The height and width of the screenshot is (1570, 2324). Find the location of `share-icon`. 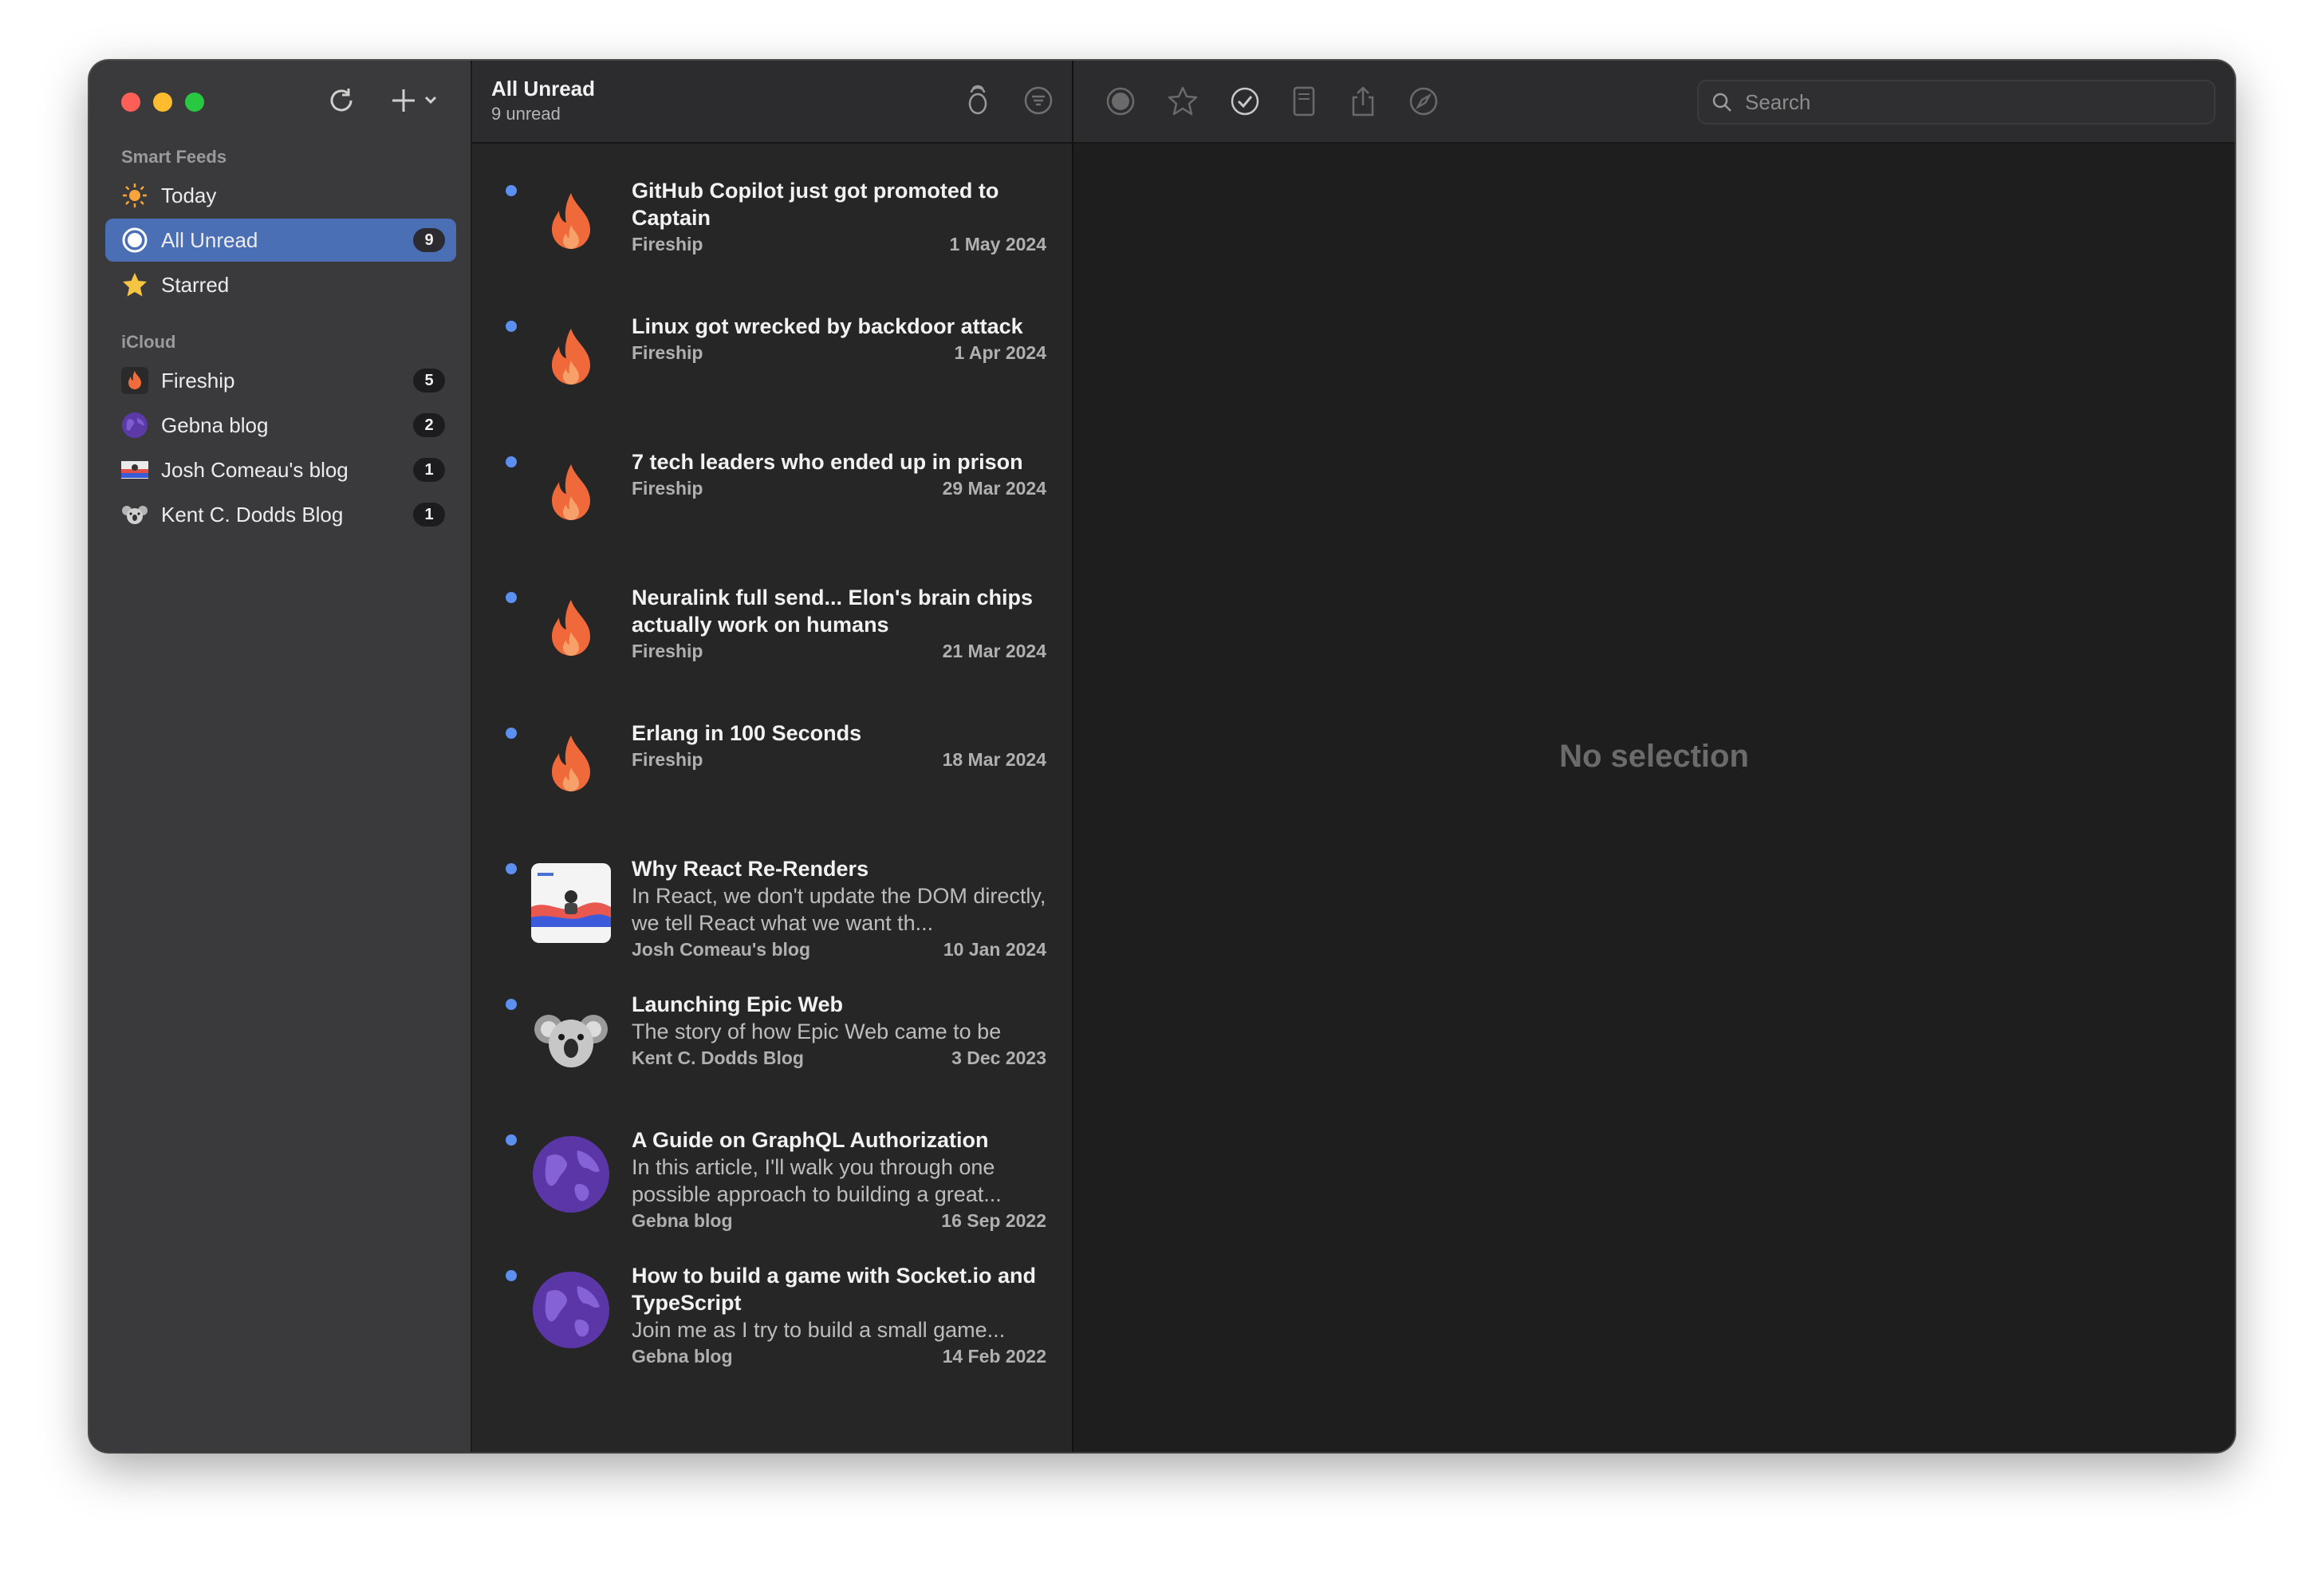

share-icon is located at coordinates (1363, 101).